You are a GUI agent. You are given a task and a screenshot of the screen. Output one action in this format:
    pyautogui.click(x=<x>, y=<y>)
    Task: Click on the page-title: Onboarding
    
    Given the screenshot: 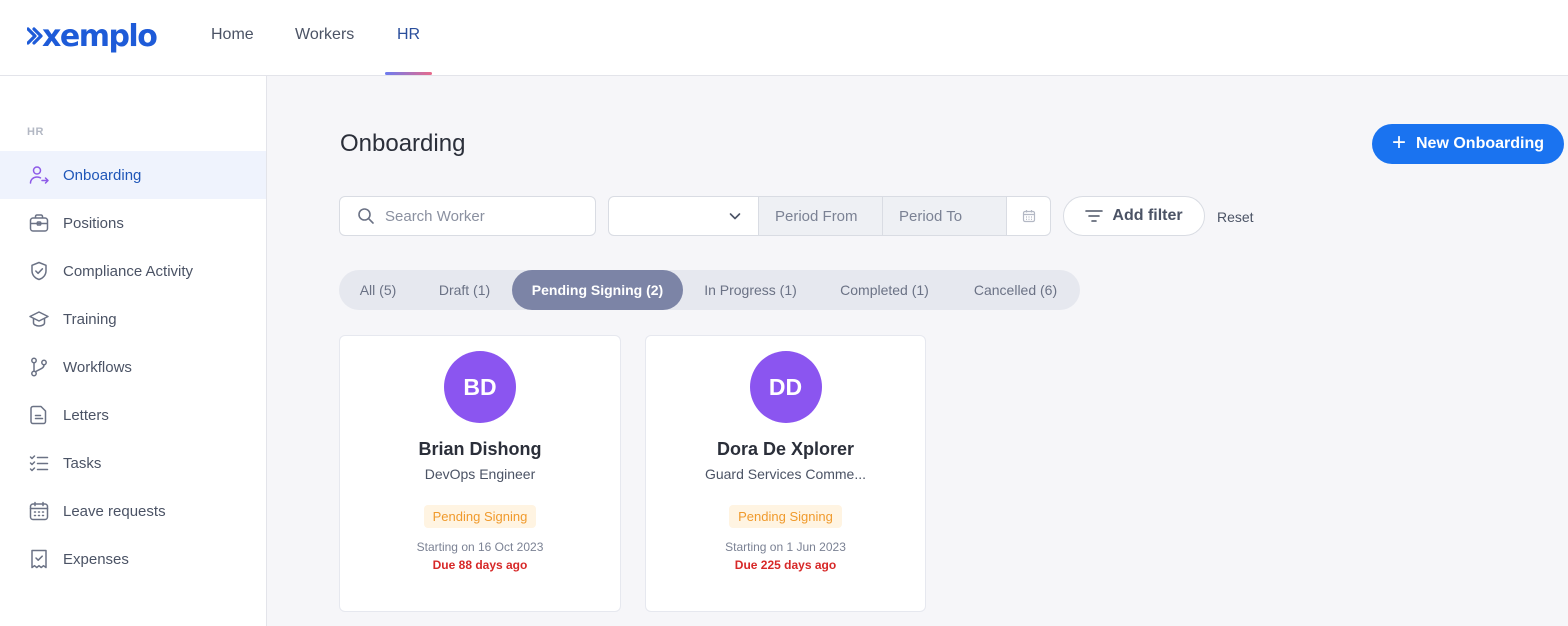 What is the action you would take?
    pyautogui.click(x=403, y=143)
    